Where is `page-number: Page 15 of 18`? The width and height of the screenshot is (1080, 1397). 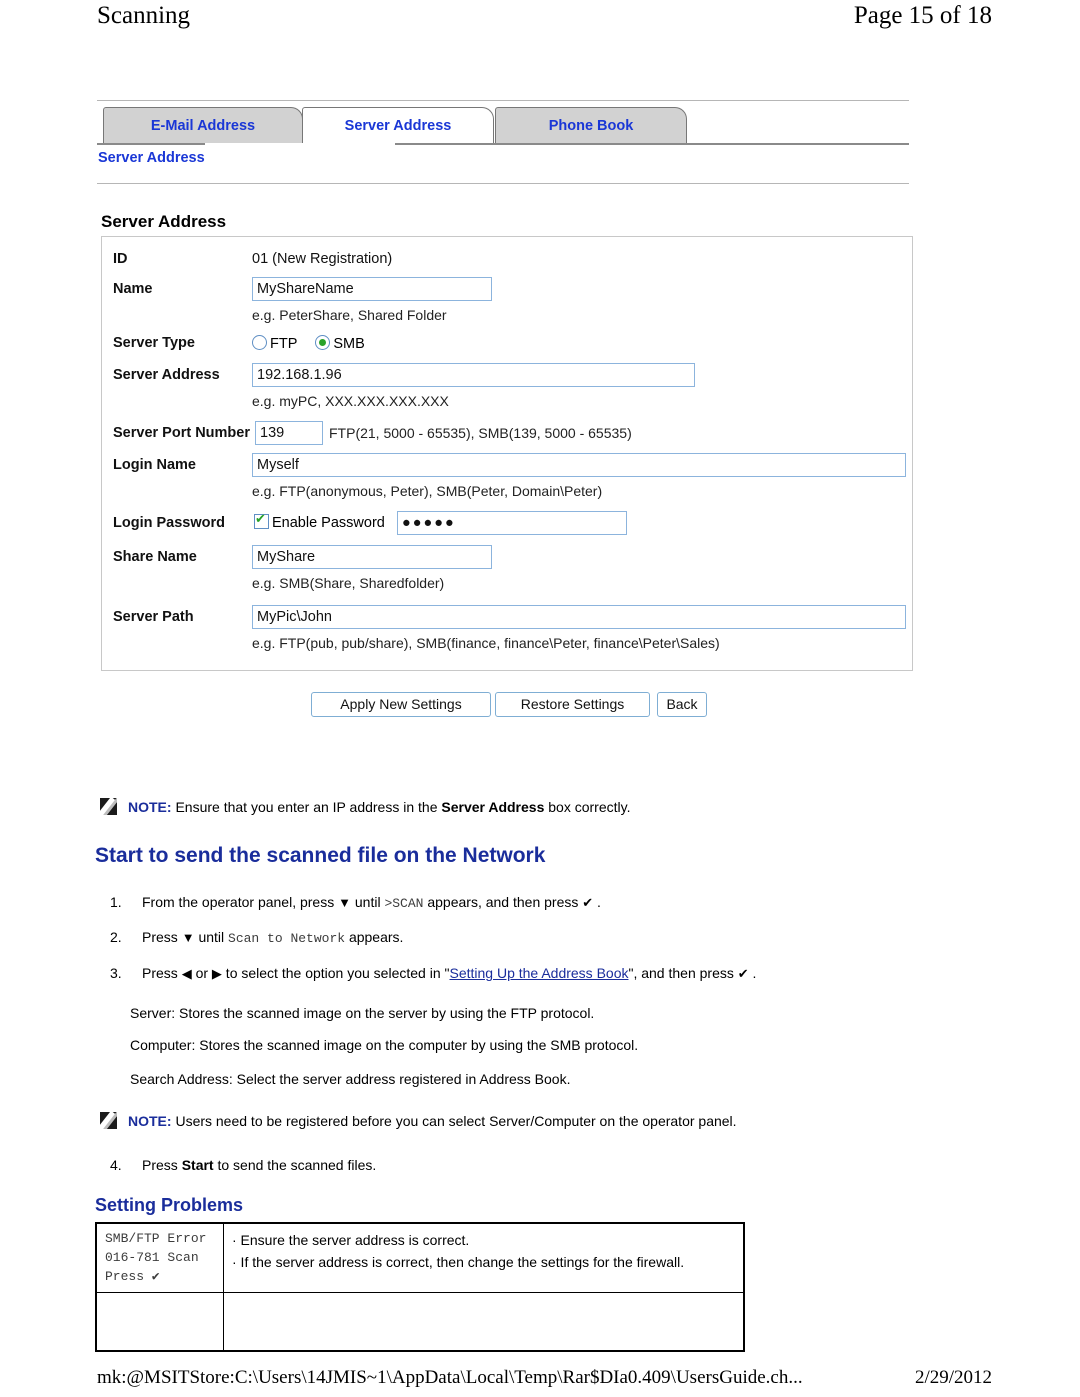 page-number: Page 15 of 18 is located at coordinates (922, 15).